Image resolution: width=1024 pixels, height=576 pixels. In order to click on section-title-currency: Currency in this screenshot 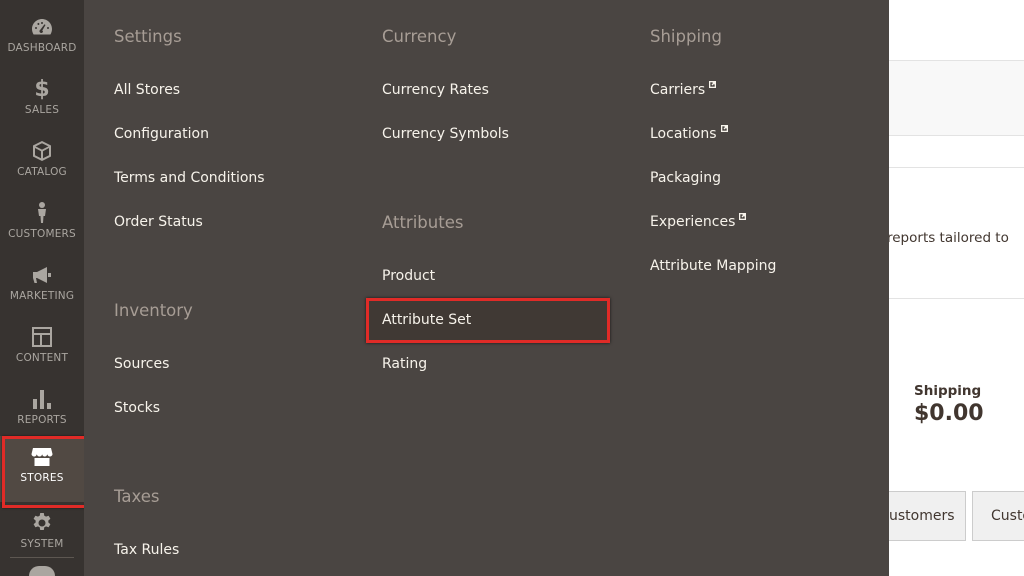, I will do `click(419, 36)`.